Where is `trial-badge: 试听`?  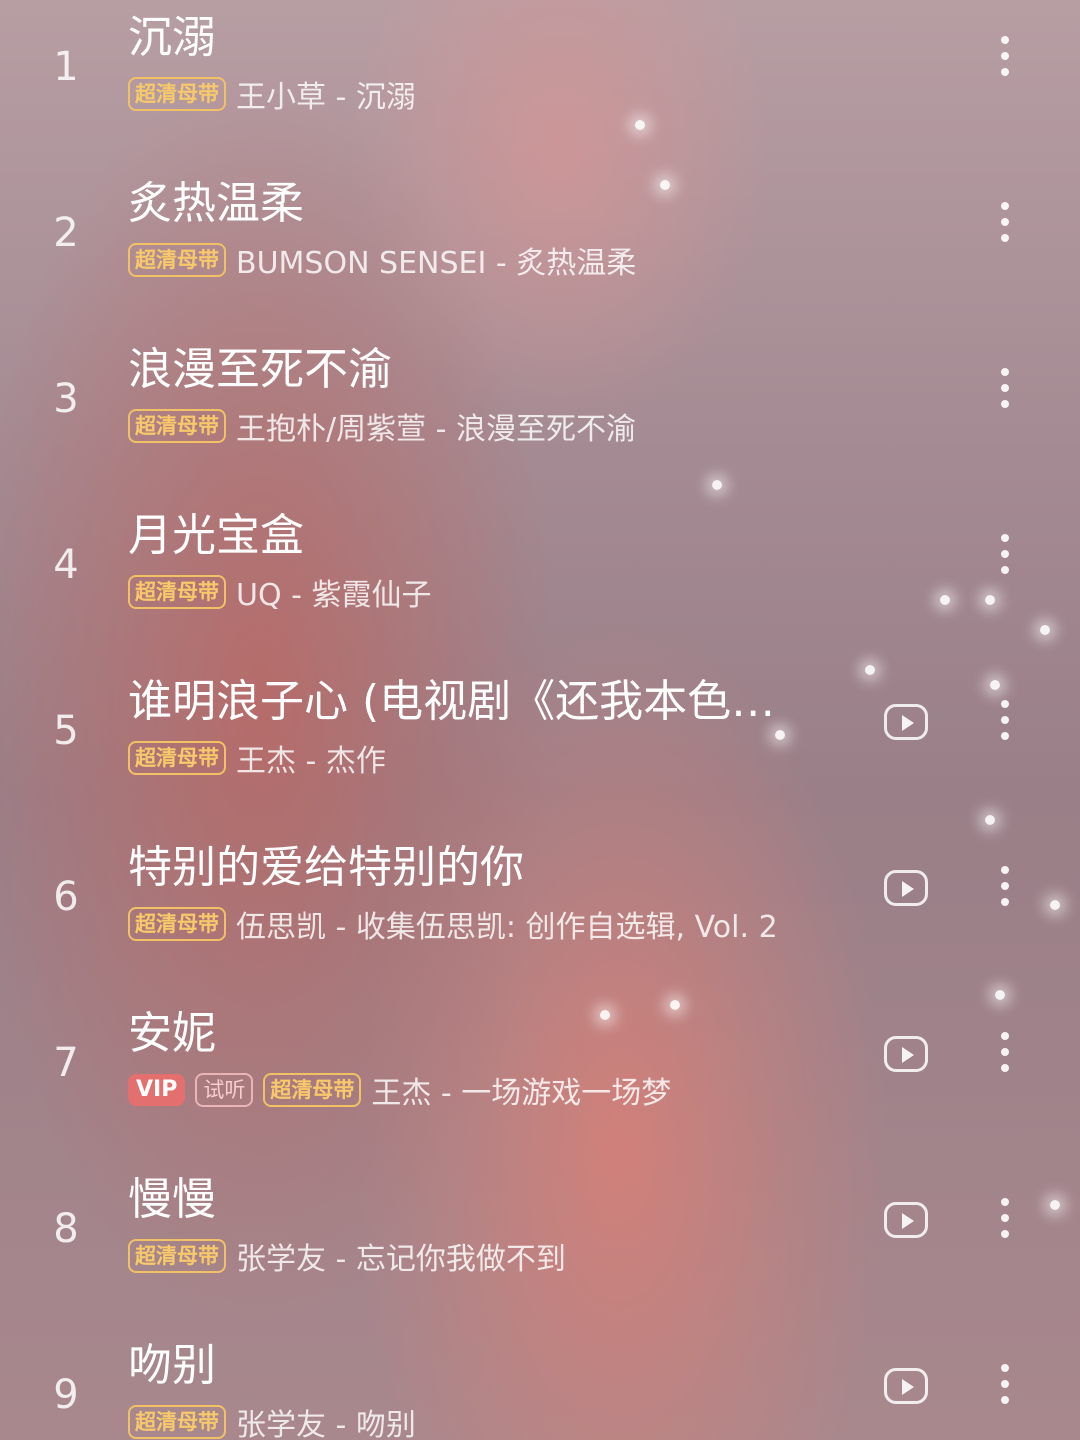 trial-badge: 试听 is located at coordinates (224, 1090).